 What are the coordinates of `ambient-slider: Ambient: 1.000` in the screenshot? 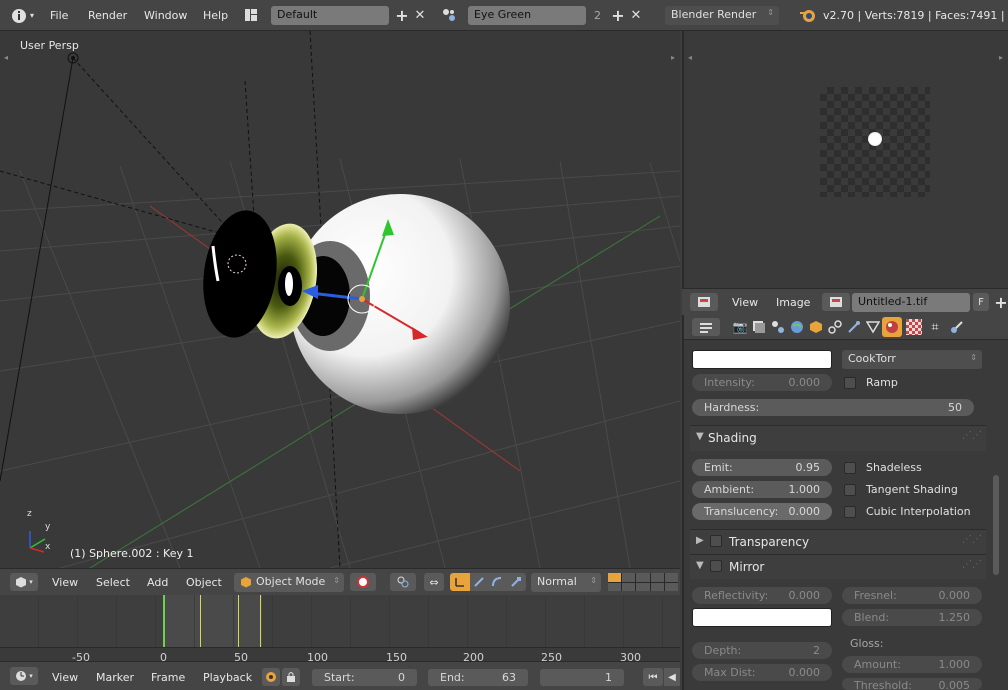 It's located at (762, 489).